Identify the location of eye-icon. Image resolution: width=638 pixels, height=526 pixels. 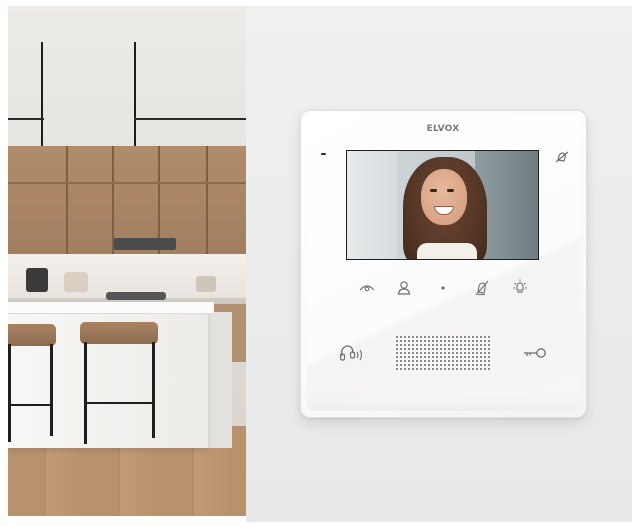
(367, 288).